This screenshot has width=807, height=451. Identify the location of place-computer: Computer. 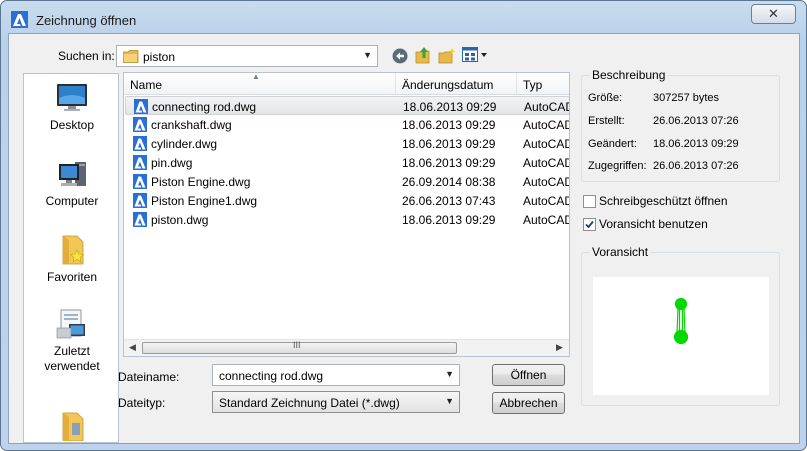
(71, 183).